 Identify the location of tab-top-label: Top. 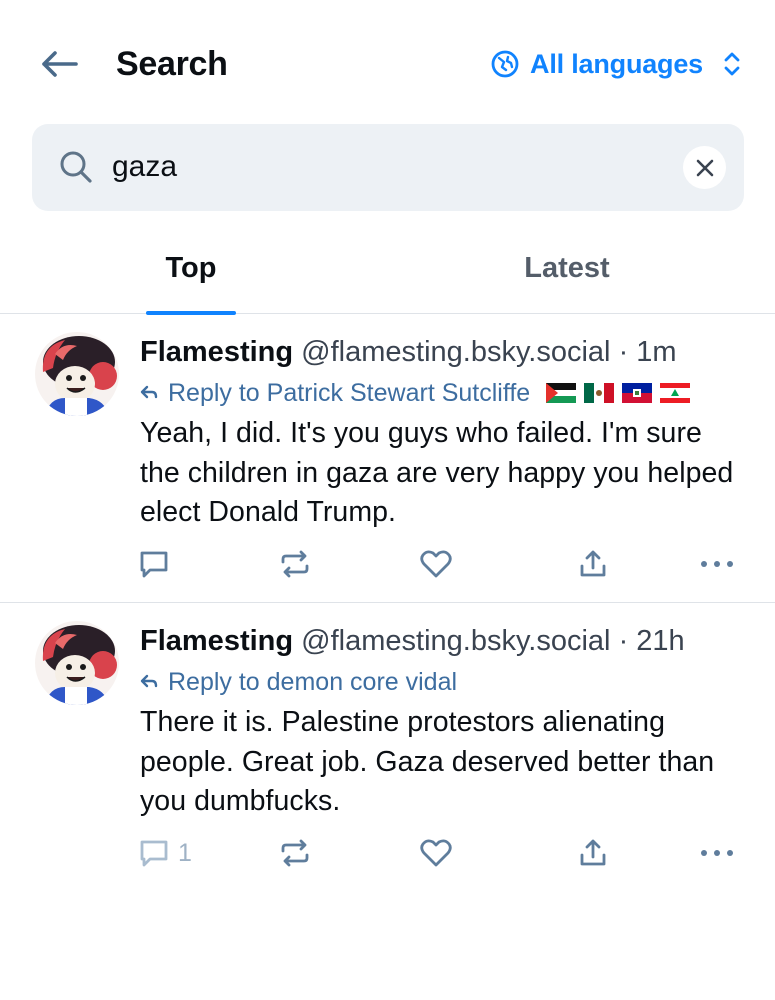
(191, 268).